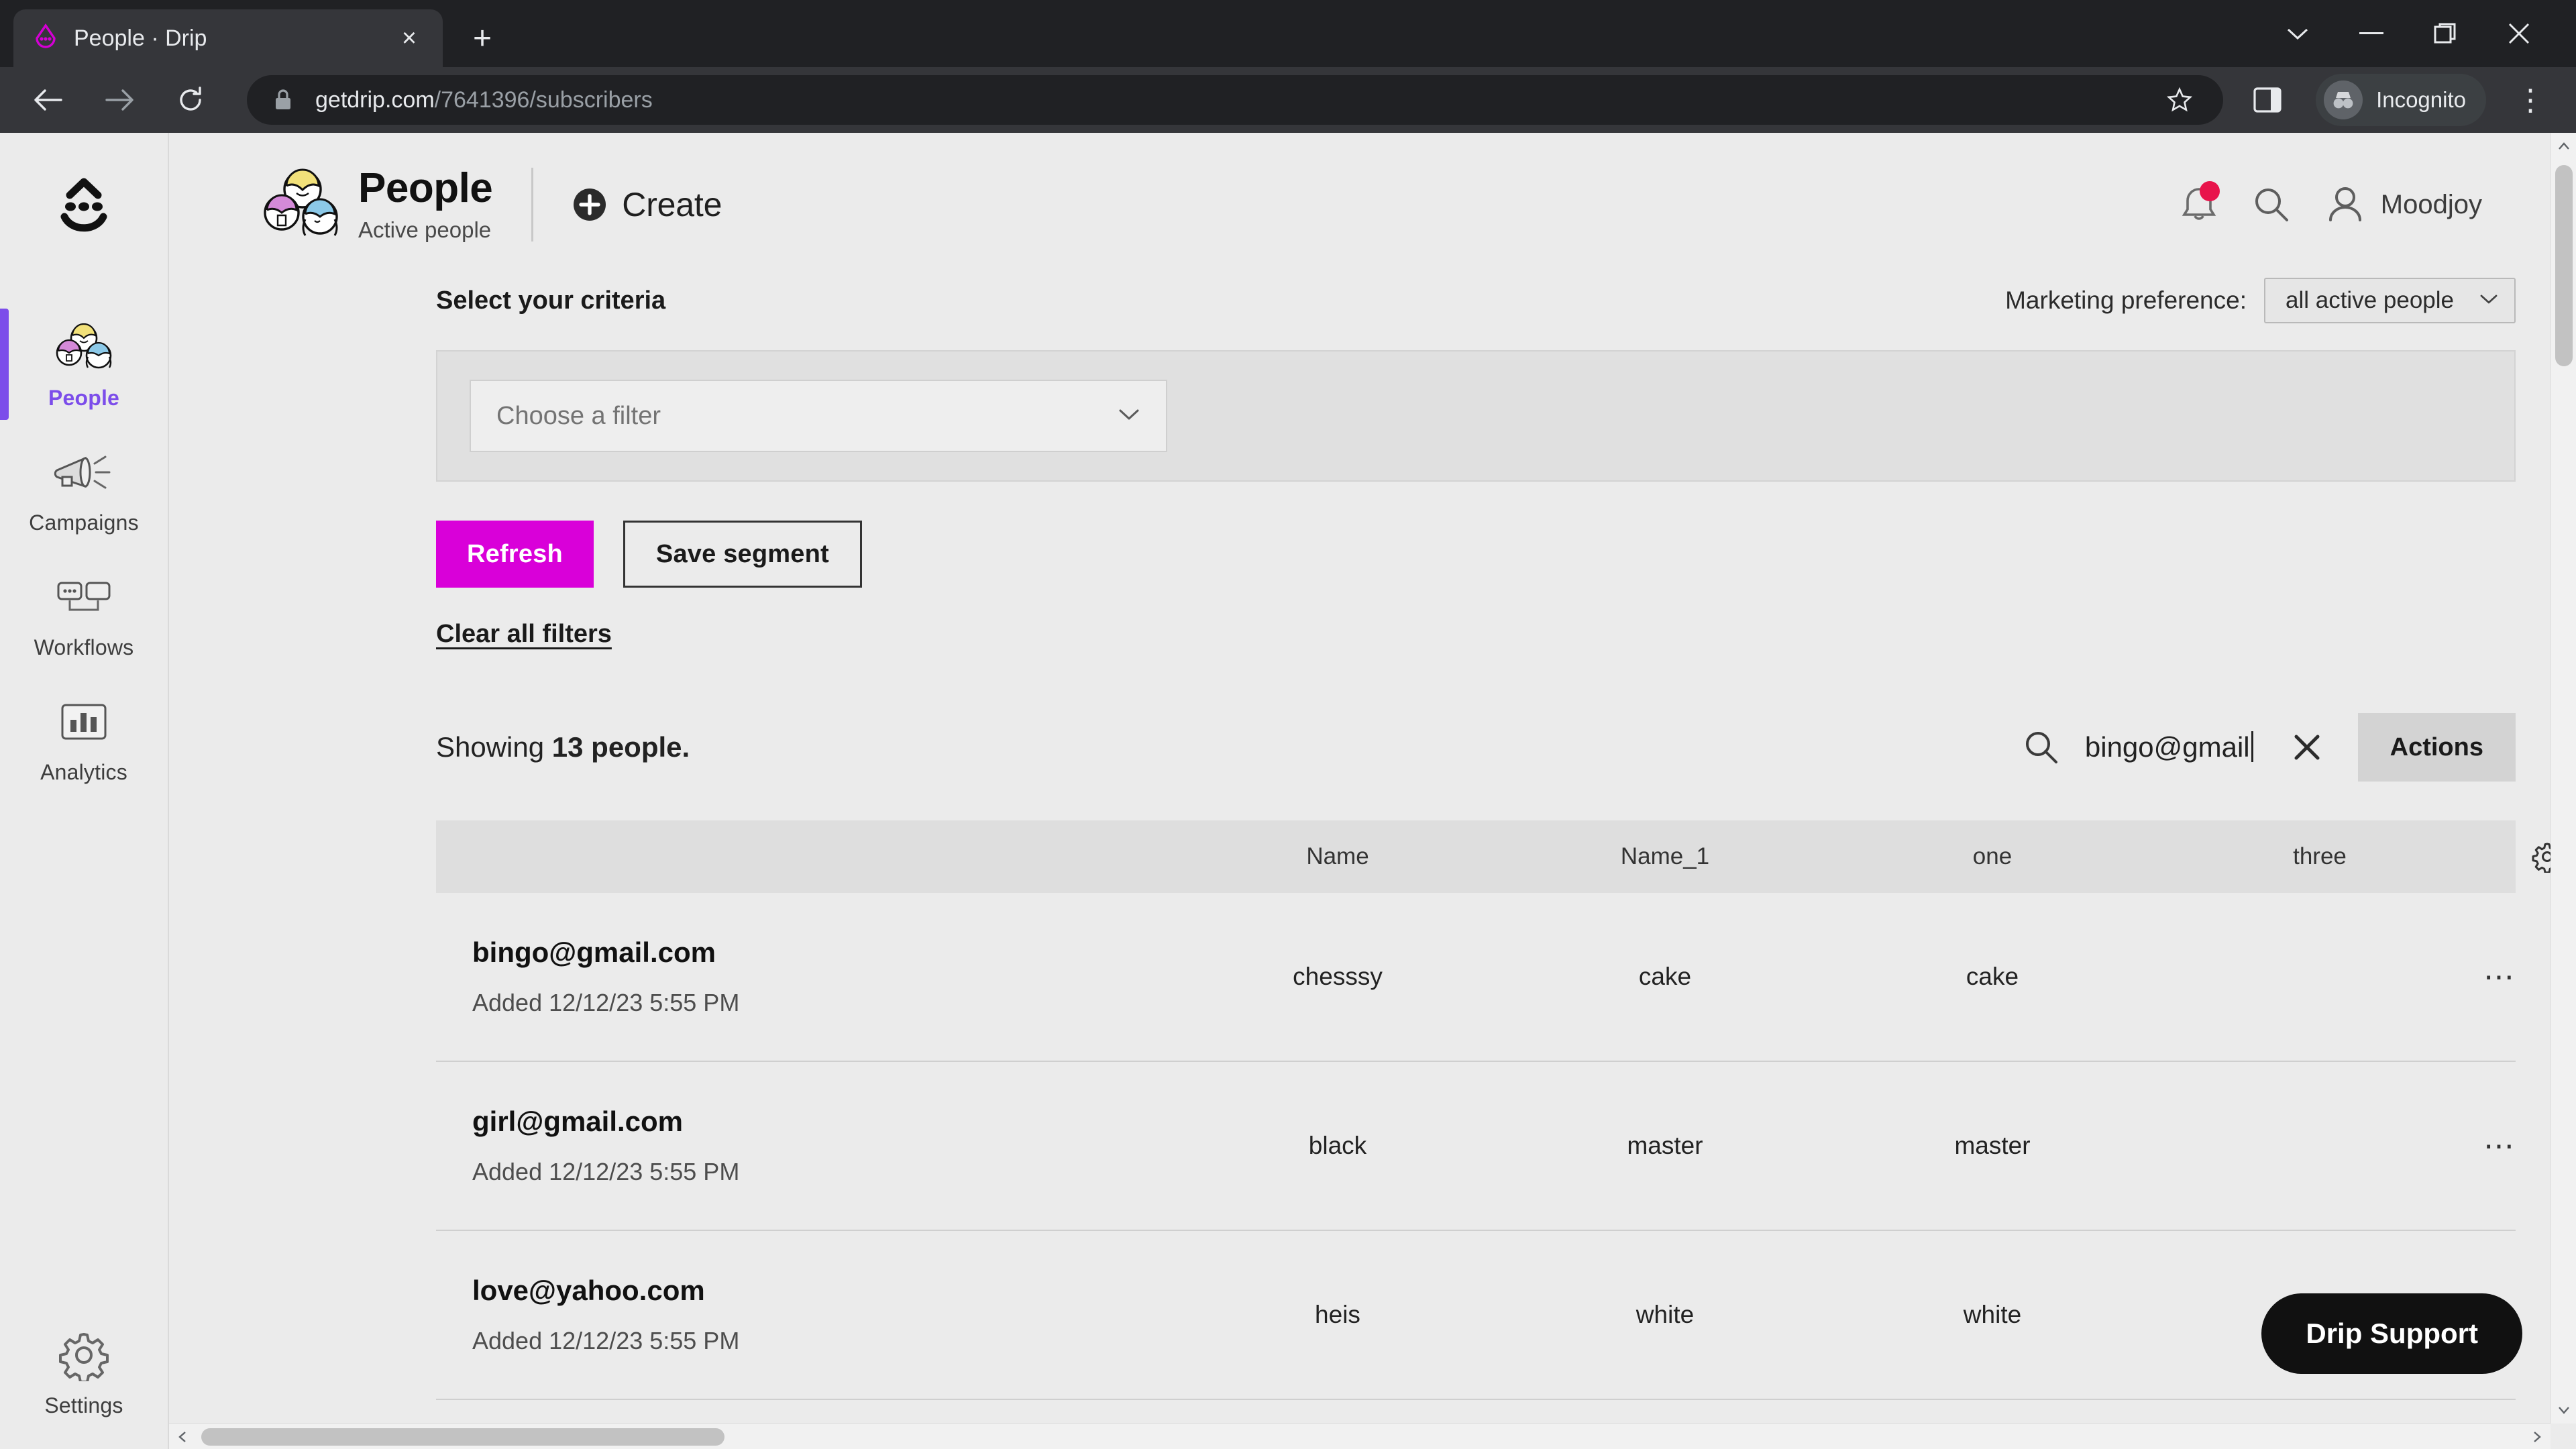 The image size is (2576, 1449). What do you see at coordinates (1360, 1436) in the screenshot?
I see `horizontal-scrollbar` at bounding box center [1360, 1436].